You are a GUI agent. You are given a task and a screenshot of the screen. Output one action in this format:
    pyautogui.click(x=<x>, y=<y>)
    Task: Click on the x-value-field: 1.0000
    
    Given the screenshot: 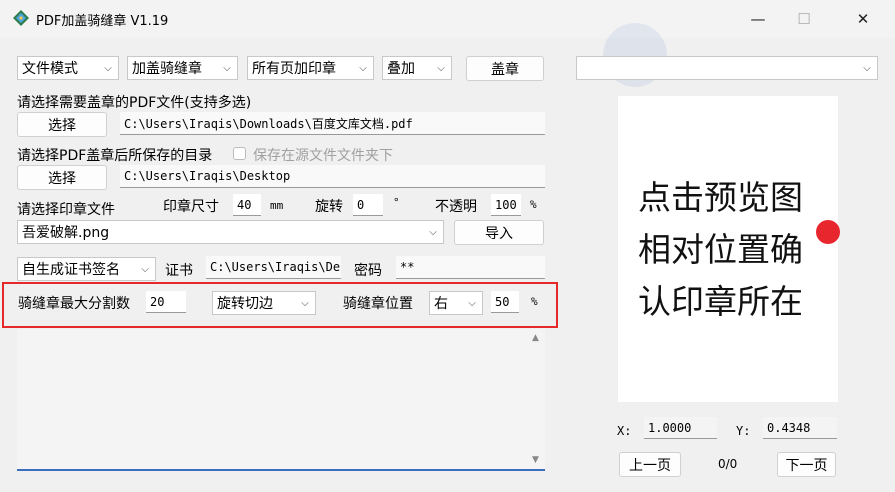 What is the action you would take?
    pyautogui.click(x=680, y=428)
    